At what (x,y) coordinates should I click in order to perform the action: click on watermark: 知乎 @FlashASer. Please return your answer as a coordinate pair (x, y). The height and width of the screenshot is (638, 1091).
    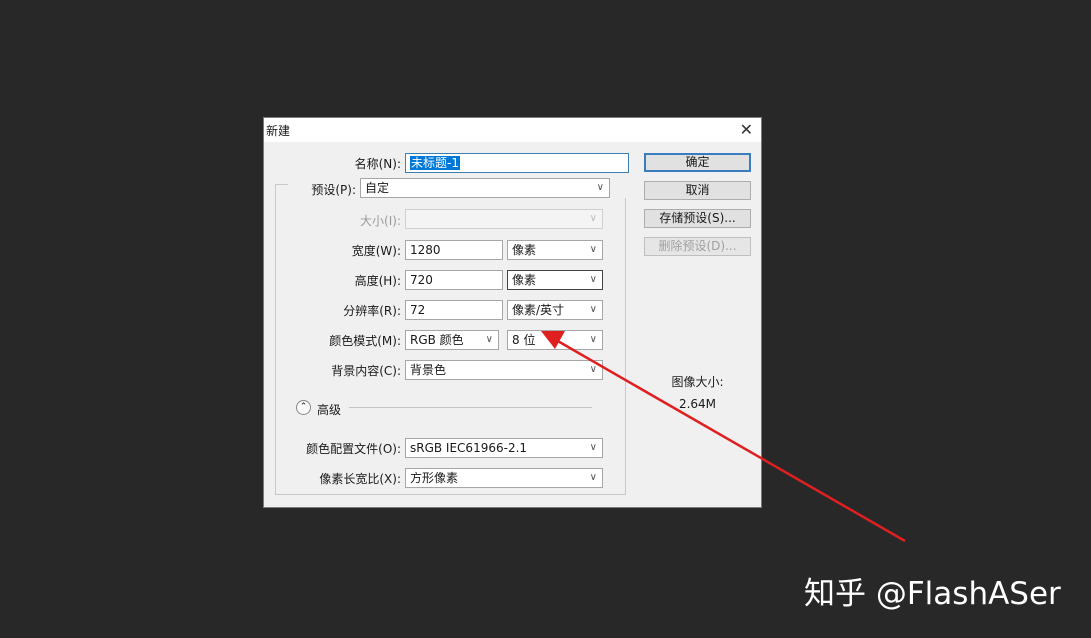
    Looking at the image, I should click on (932, 594).